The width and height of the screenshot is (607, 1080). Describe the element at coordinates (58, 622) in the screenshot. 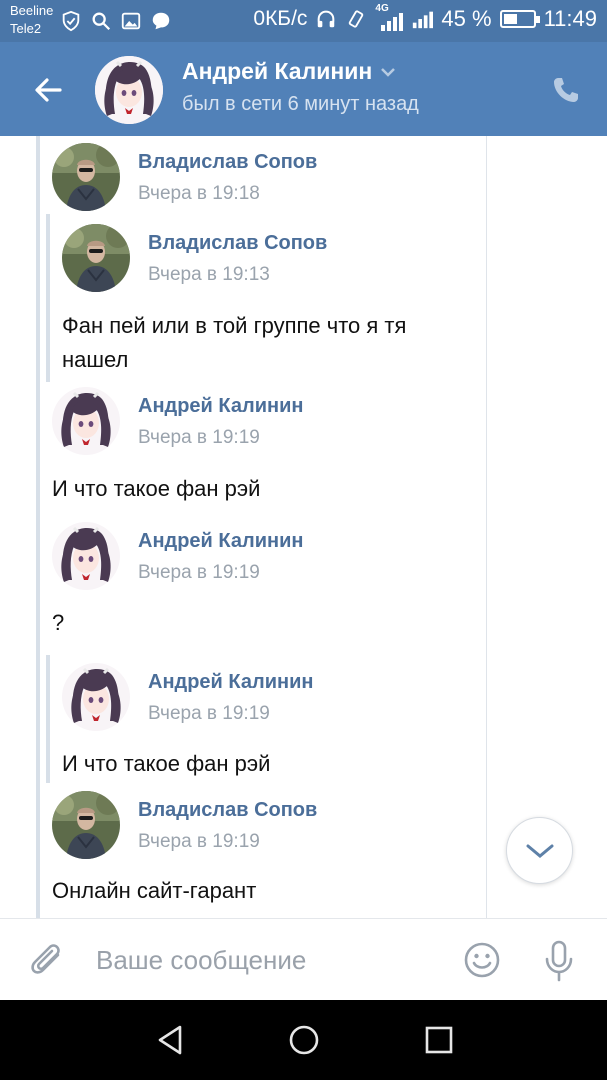

I see `message-text: ?` at that location.